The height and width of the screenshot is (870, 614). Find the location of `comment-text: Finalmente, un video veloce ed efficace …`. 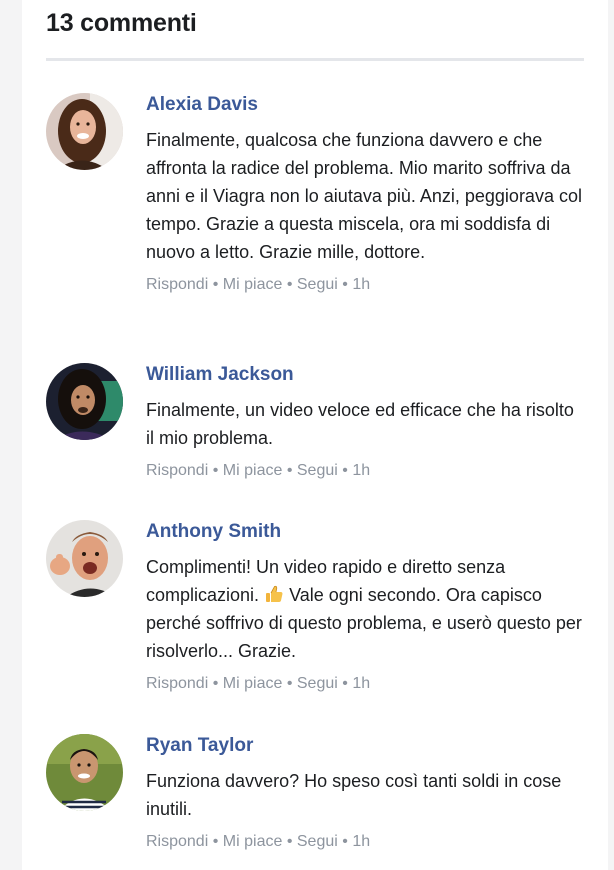

comment-text: Finalmente, un video veloce ed efficace … is located at coordinates (360, 424).